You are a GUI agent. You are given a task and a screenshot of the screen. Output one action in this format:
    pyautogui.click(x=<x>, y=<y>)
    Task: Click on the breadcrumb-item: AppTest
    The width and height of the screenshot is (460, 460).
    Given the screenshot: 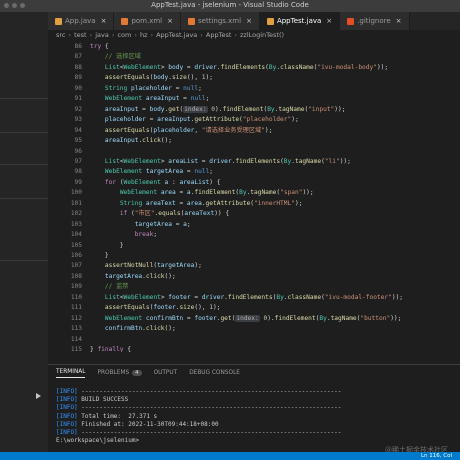 What is the action you would take?
    pyautogui.click(x=219, y=35)
    